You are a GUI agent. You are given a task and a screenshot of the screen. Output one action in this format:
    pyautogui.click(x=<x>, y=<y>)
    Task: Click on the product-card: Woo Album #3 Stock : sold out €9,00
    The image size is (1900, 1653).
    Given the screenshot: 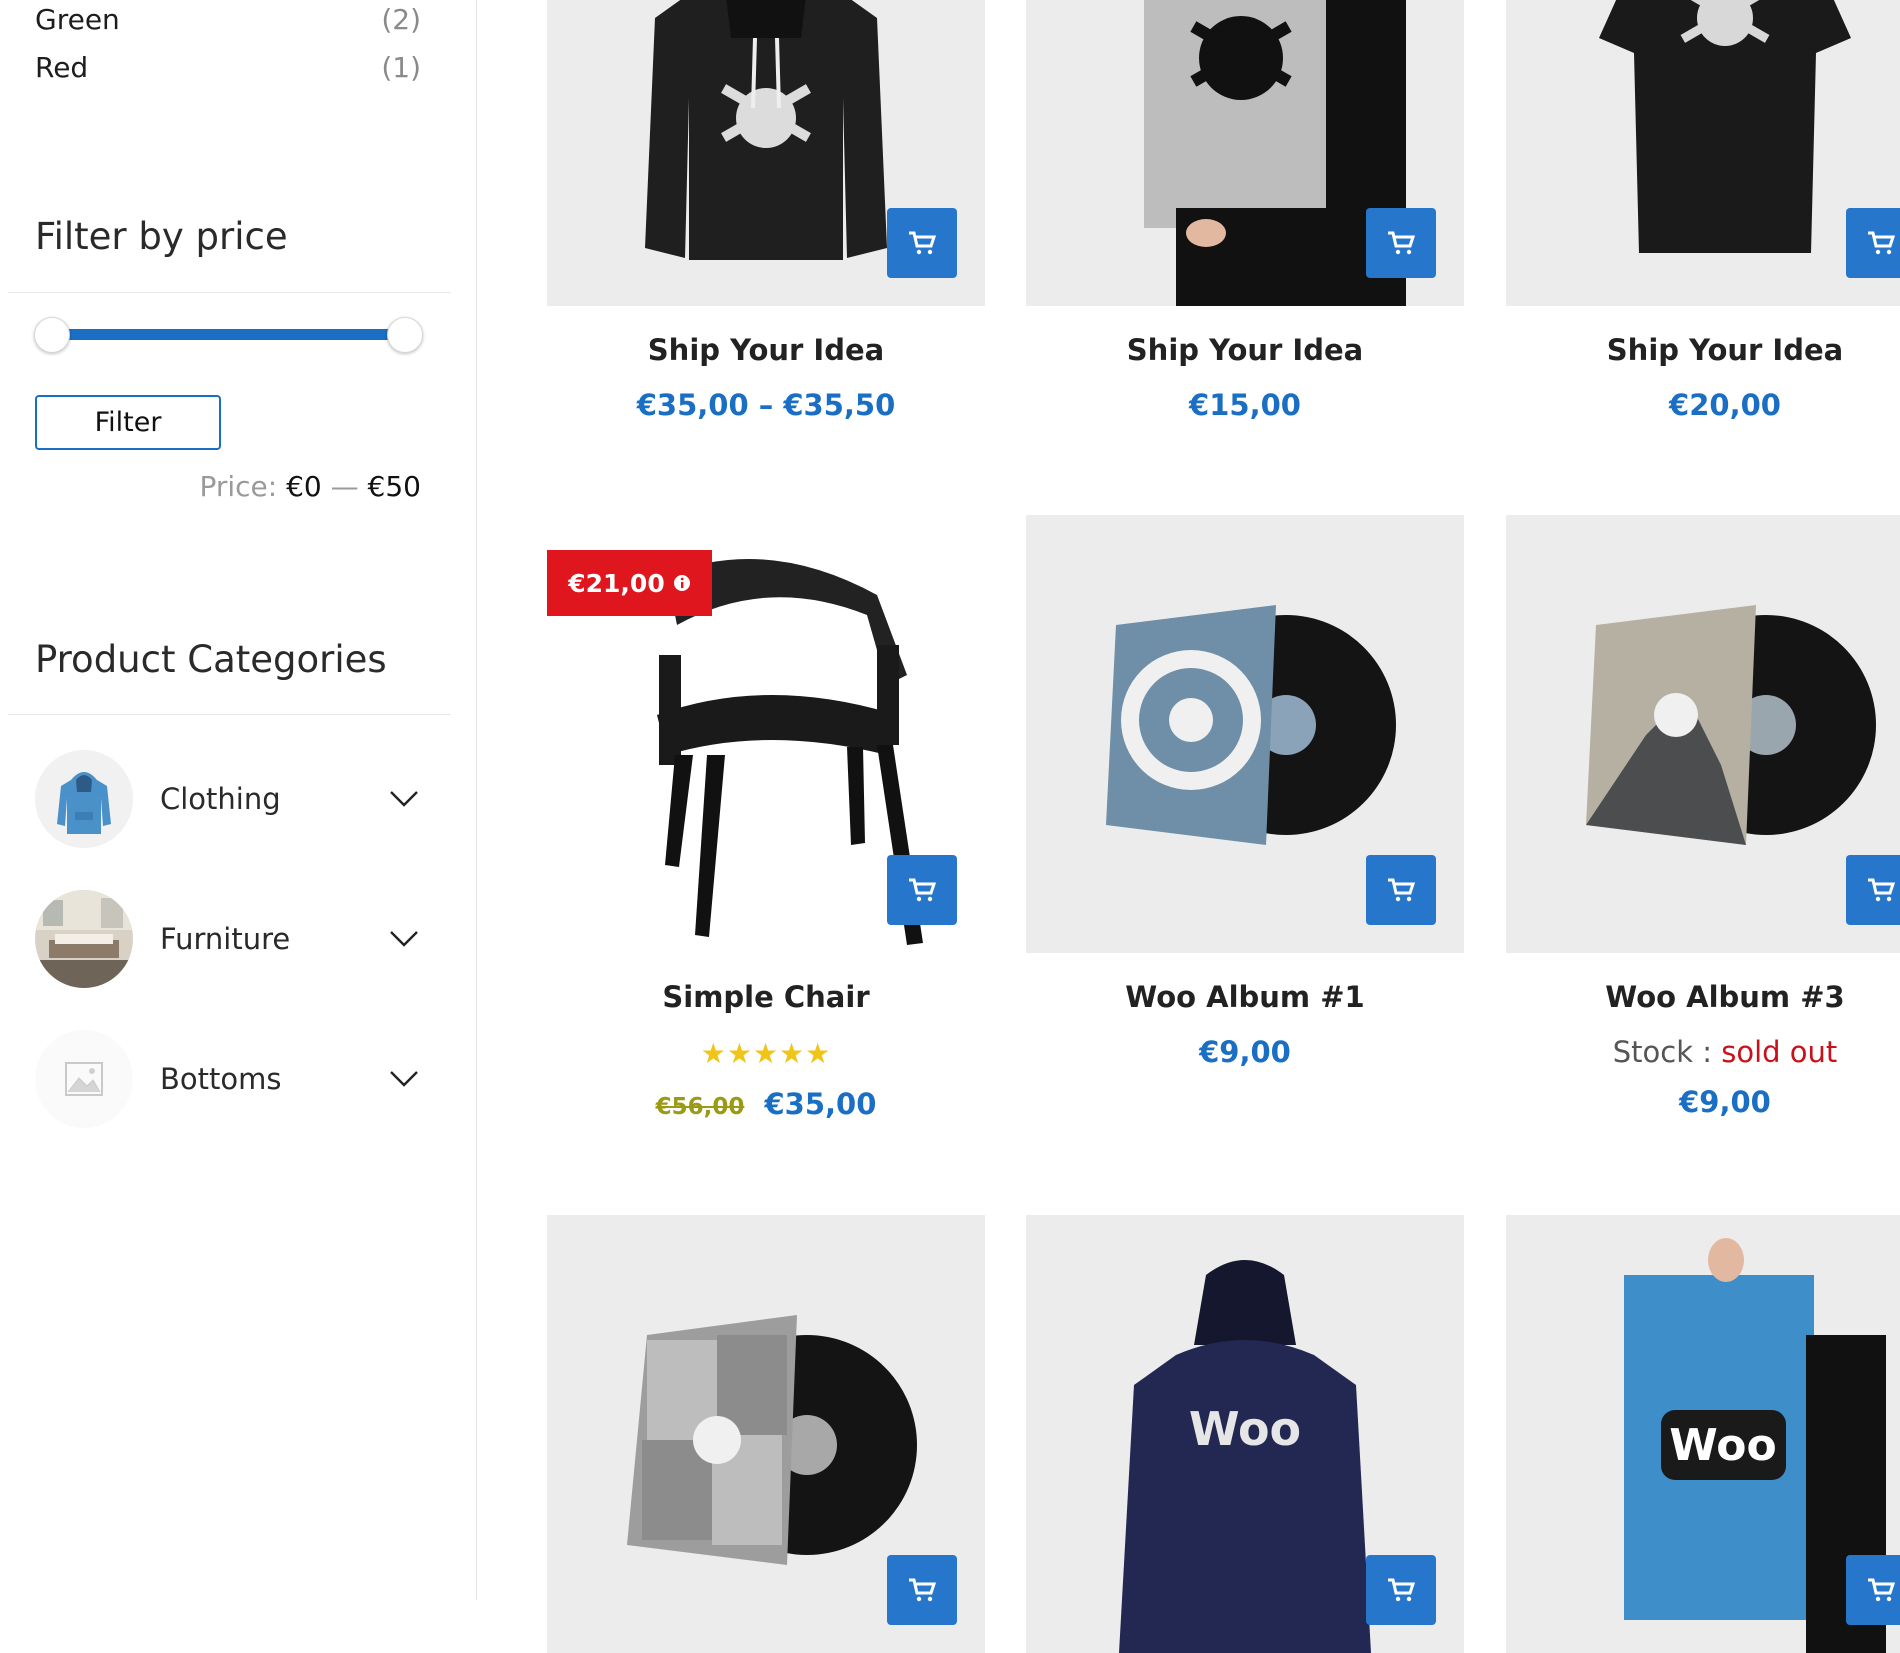 What is the action you would take?
    pyautogui.click(x=1703, y=817)
    